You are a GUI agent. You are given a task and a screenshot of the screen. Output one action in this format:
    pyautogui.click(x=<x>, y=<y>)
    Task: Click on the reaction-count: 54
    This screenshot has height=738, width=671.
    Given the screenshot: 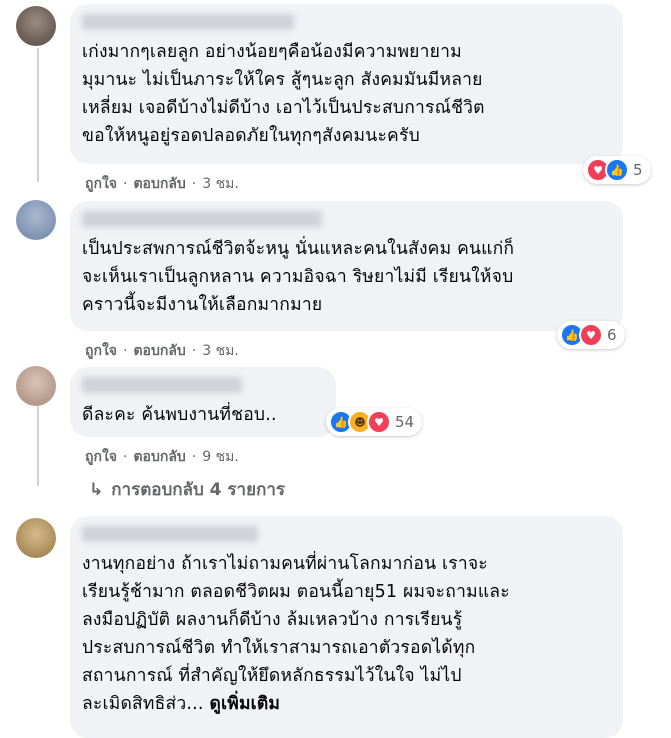 What is the action you would take?
    pyautogui.click(x=405, y=422)
    